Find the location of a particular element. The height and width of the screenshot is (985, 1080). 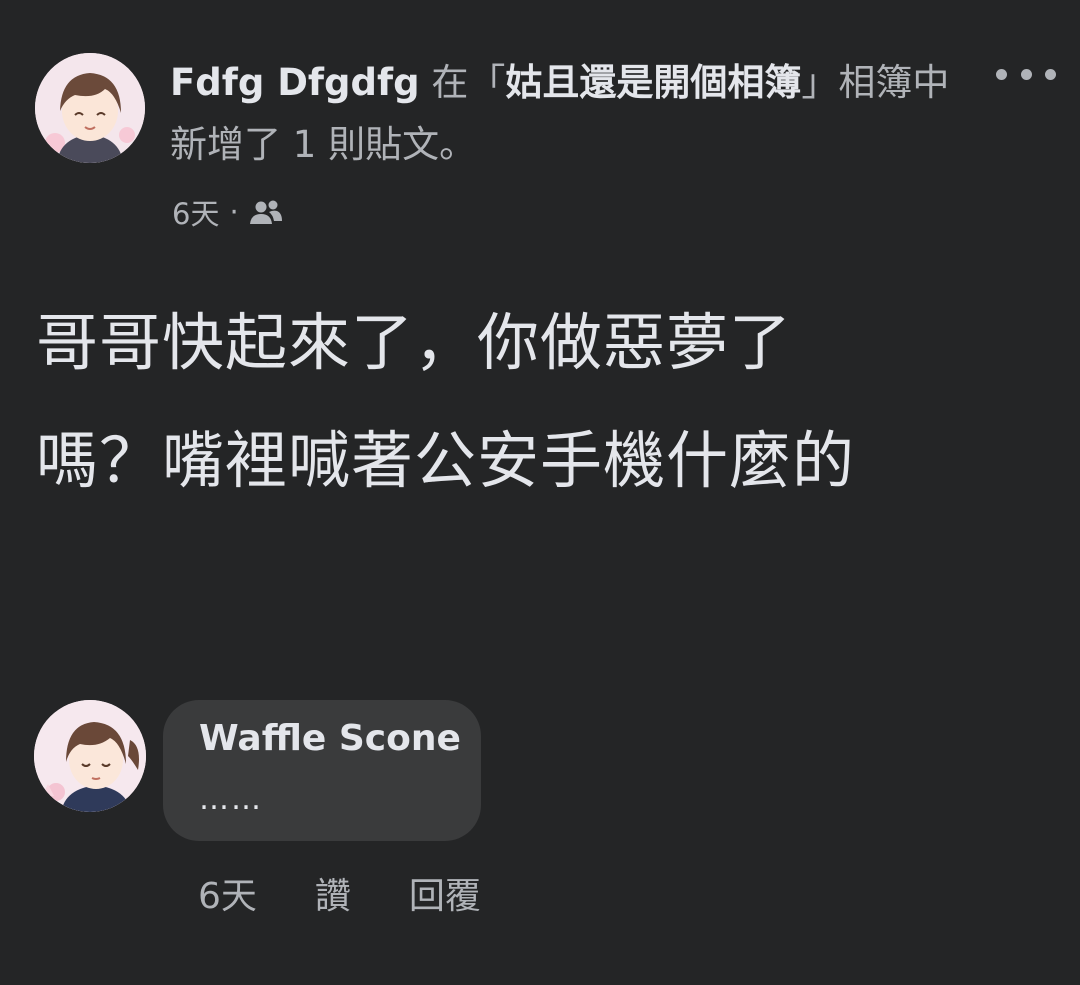

post-author-avatar is located at coordinates (90, 108).